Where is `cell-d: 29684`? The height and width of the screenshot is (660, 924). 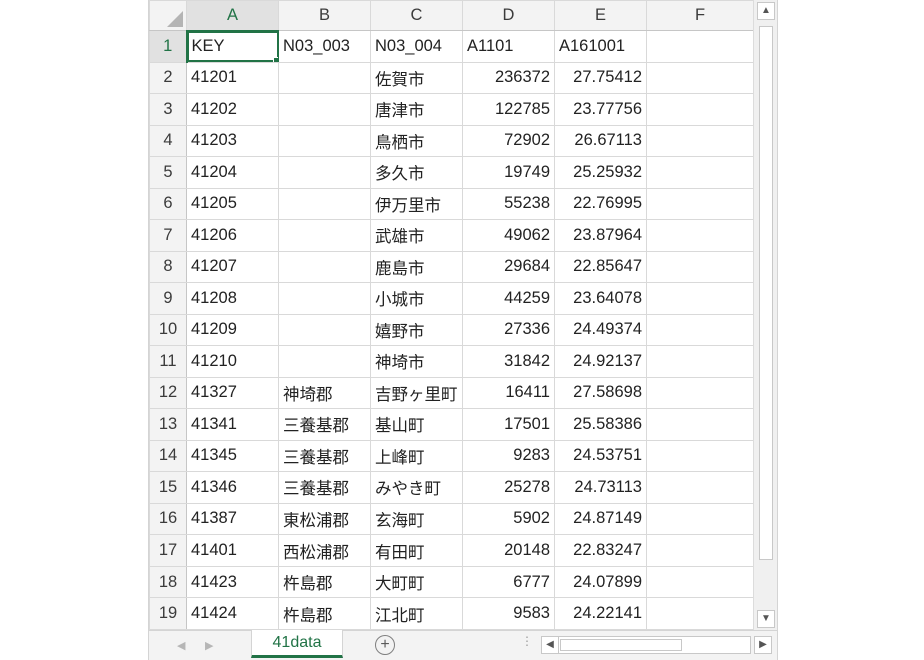 cell-d: 29684 is located at coordinates (508, 267).